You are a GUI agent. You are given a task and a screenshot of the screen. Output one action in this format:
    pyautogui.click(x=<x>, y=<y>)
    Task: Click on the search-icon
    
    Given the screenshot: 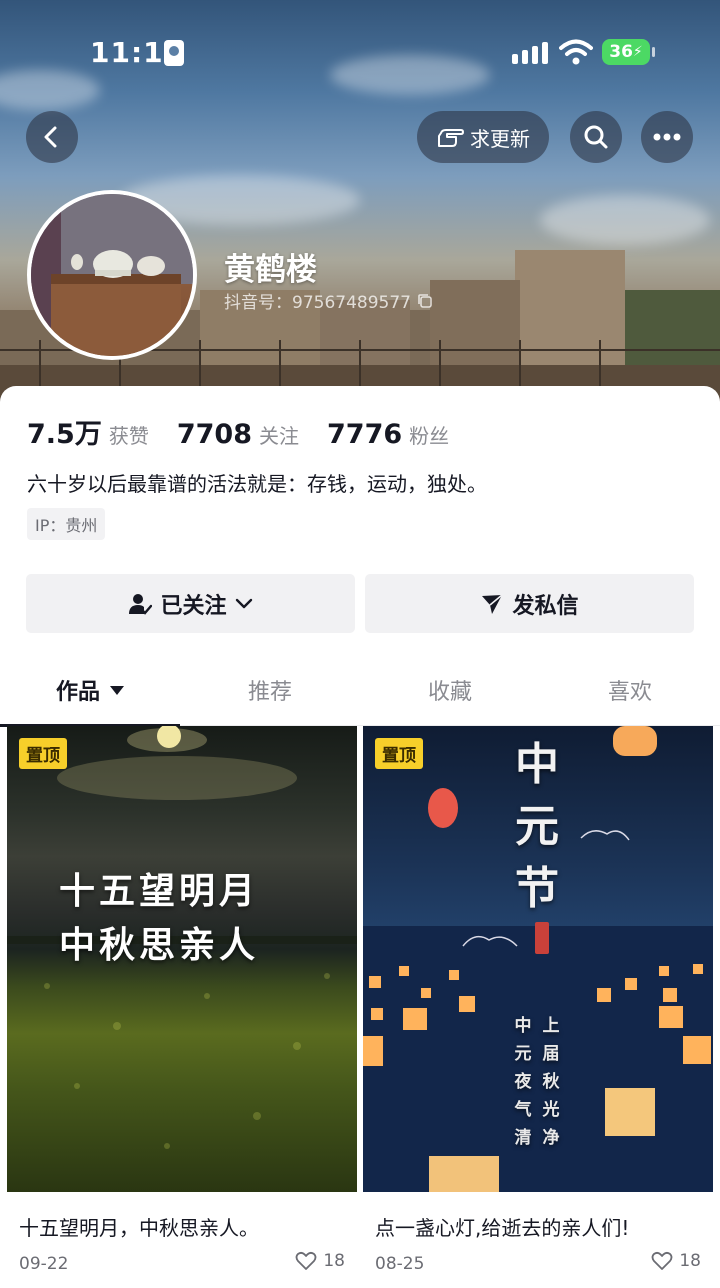 What is the action you would take?
    pyautogui.click(x=596, y=137)
    